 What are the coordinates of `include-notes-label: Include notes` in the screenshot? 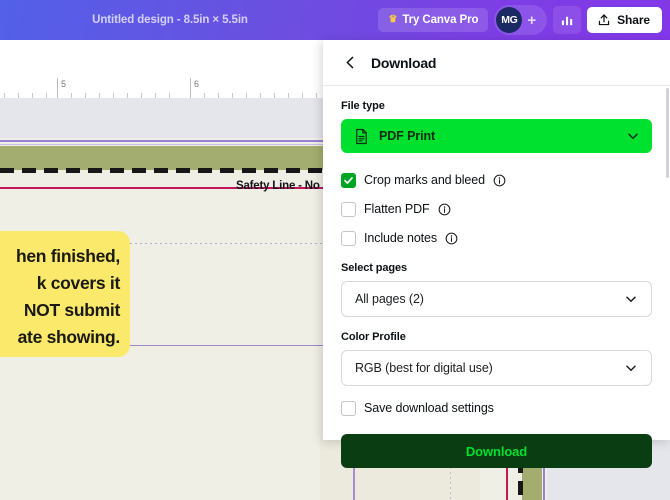 It's located at (401, 238).